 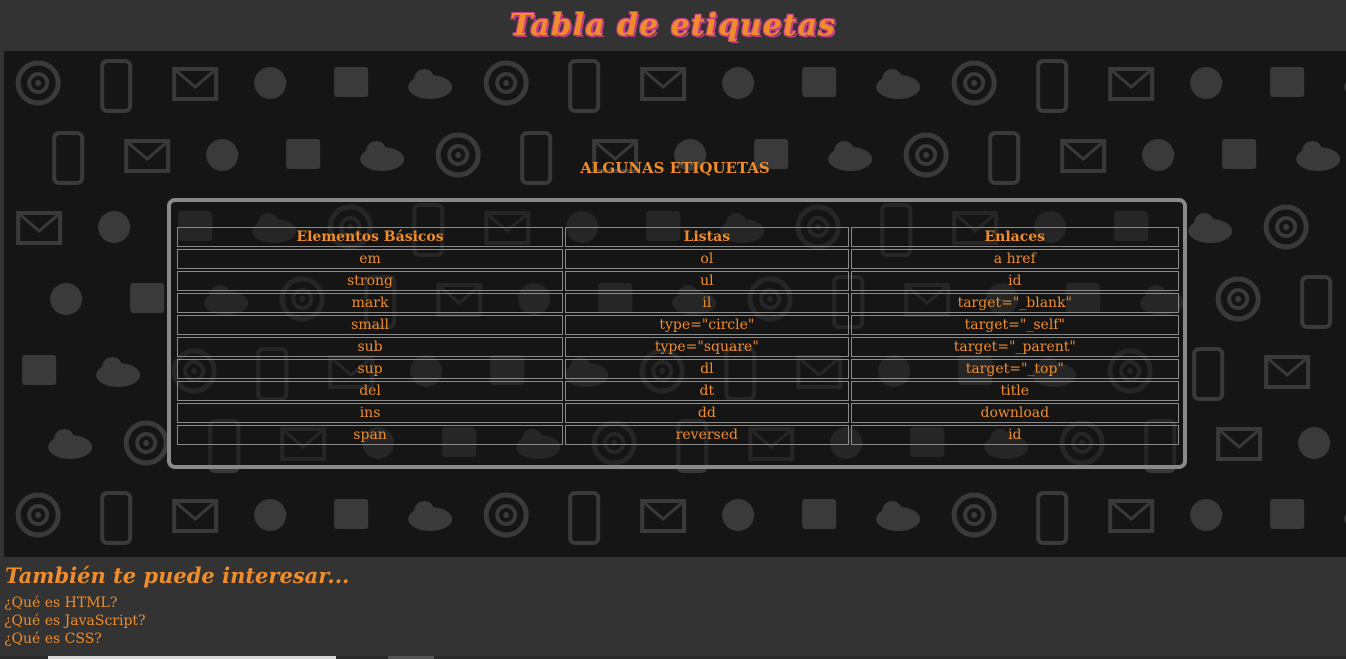 What do you see at coordinates (370, 237) in the screenshot?
I see `column-header-basic-elements: Elementos Básicos` at bounding box center [370, 237].